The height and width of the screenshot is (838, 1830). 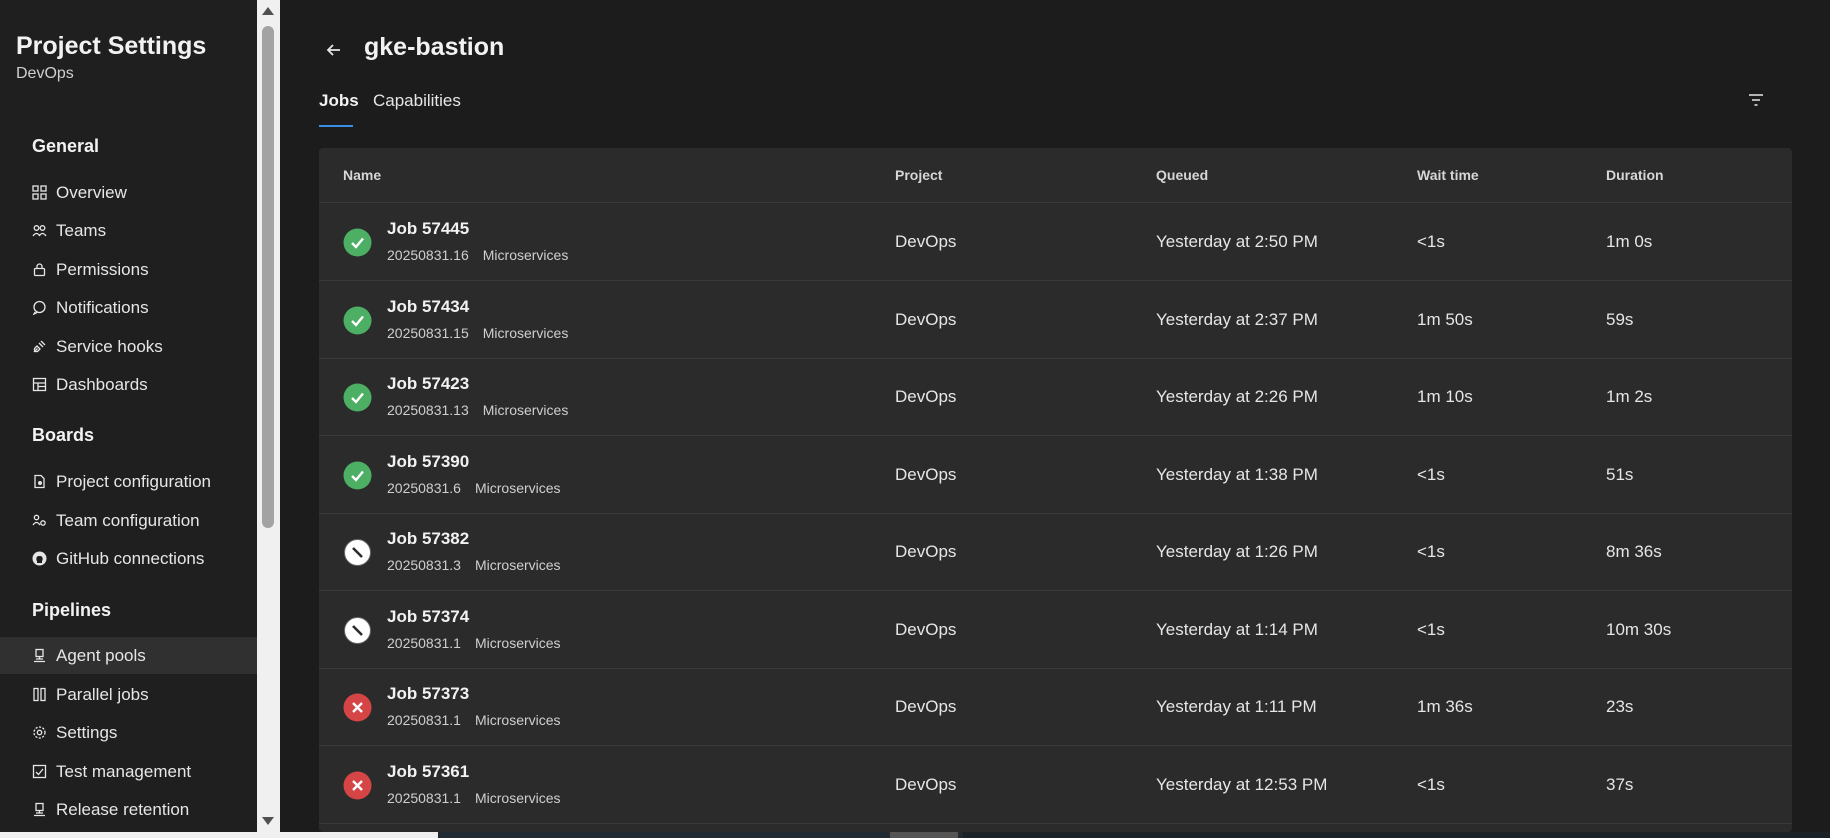 I want to click on sidebar-item-label: Parallel jobs, so click(x=102, y=694).